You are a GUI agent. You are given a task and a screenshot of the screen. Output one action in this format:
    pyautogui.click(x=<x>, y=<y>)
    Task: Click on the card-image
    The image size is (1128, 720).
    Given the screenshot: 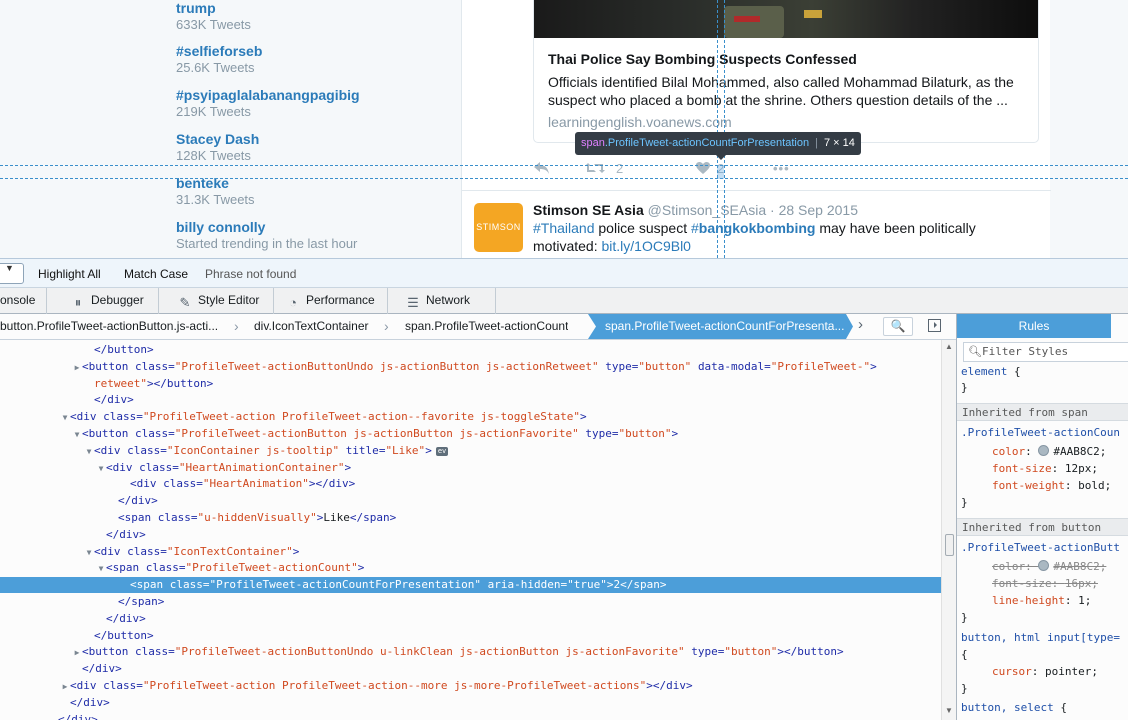 What is the action you would take?
    pyautogui.click(x=786, y=19)
    